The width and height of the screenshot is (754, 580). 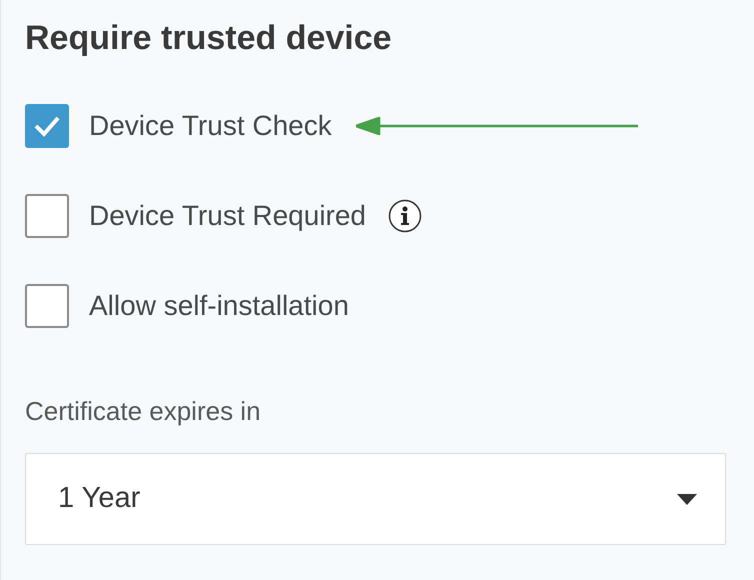 I want to click on check-icon, so click(x=47, y=126).